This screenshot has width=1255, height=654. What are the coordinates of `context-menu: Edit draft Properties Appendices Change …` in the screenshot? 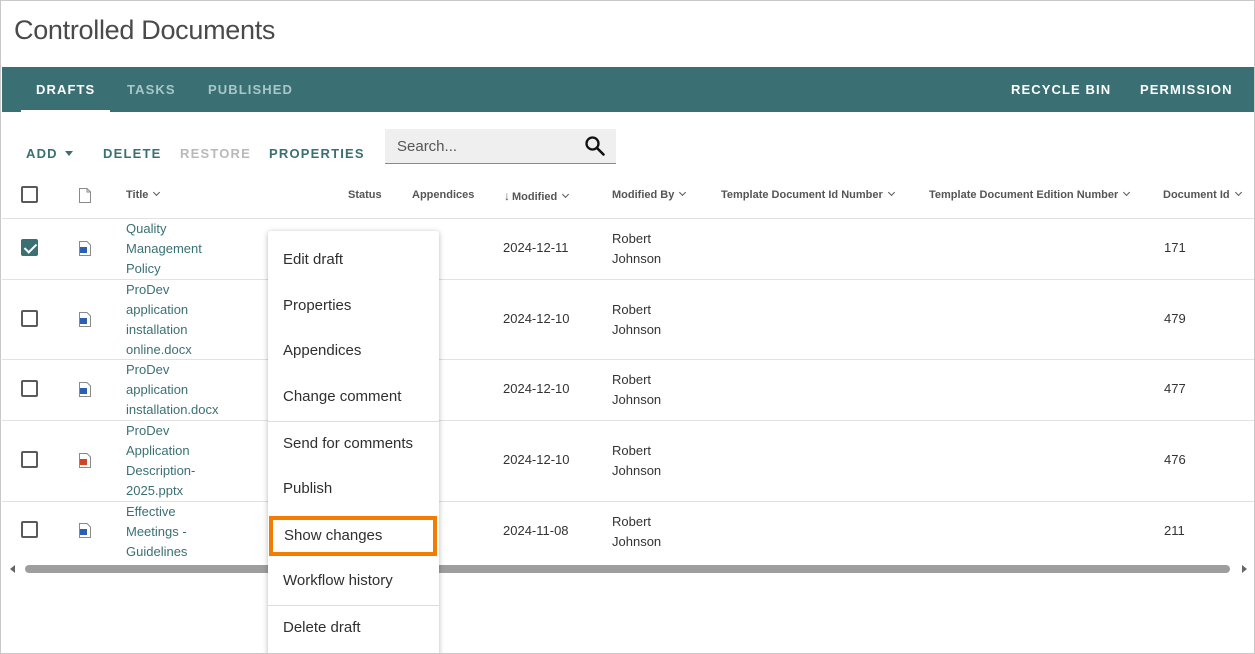 It's located at (353, 442).